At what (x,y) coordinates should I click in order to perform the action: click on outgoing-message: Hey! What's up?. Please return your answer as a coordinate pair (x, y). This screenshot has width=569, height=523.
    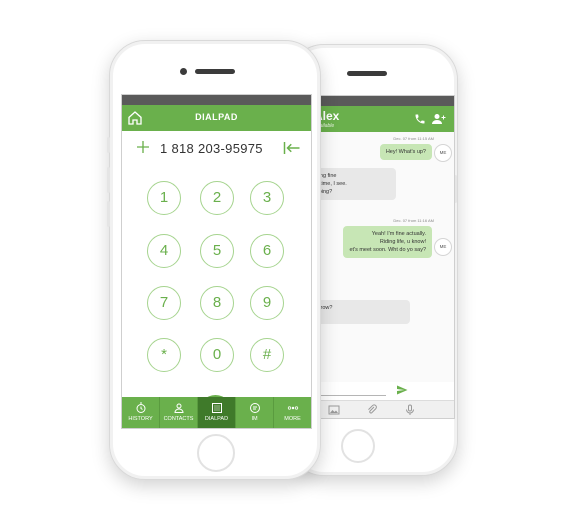
    Looking at the image, I should click on (405, 152).